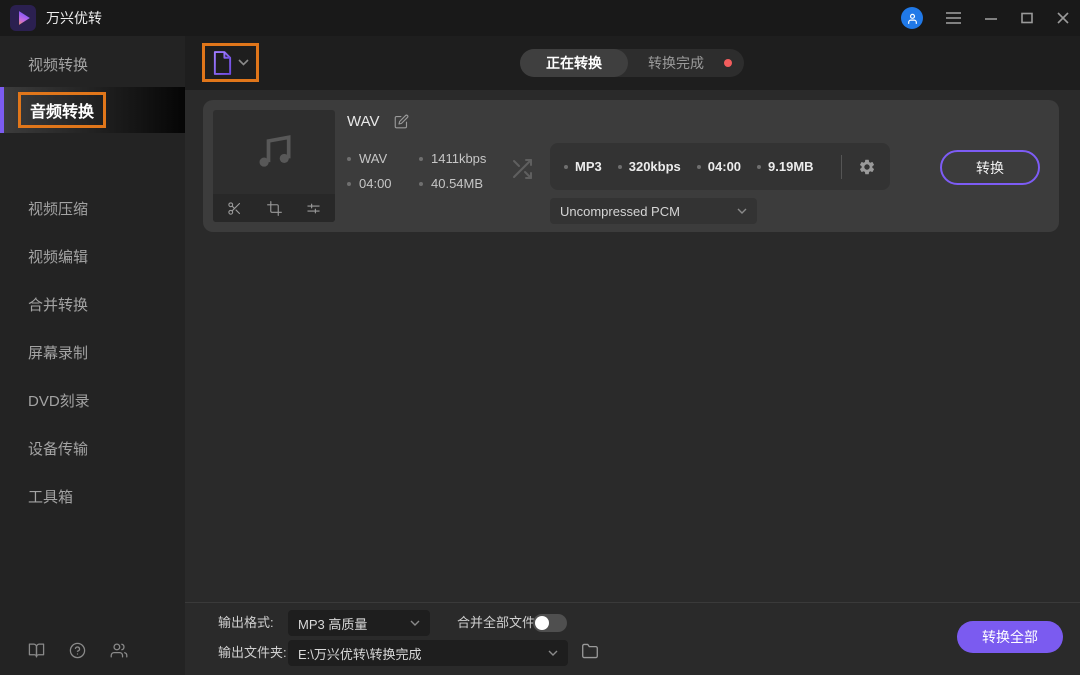 The image size is (1080, 675). I want to click on source-bitrate: 1411kbps, so click(459, 158).